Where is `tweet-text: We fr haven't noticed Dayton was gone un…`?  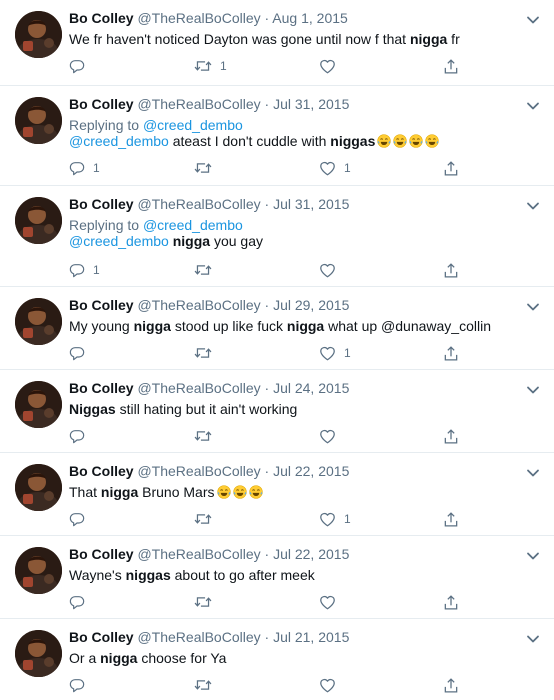
tweet-text: We fr haven't noticed Dayton was gone un… is located at coordinates (264, 39).